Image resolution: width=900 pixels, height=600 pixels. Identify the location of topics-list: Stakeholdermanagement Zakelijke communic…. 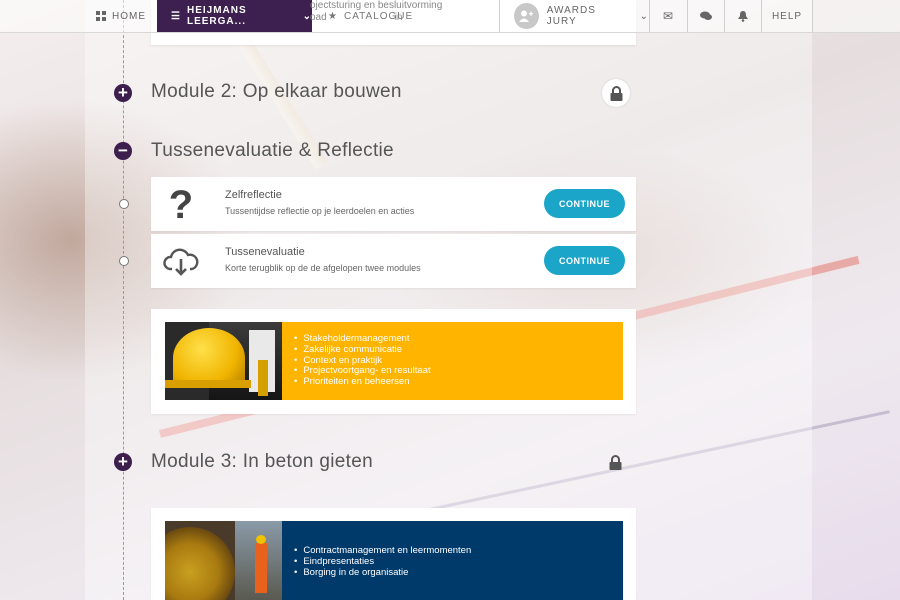
(452, 361).